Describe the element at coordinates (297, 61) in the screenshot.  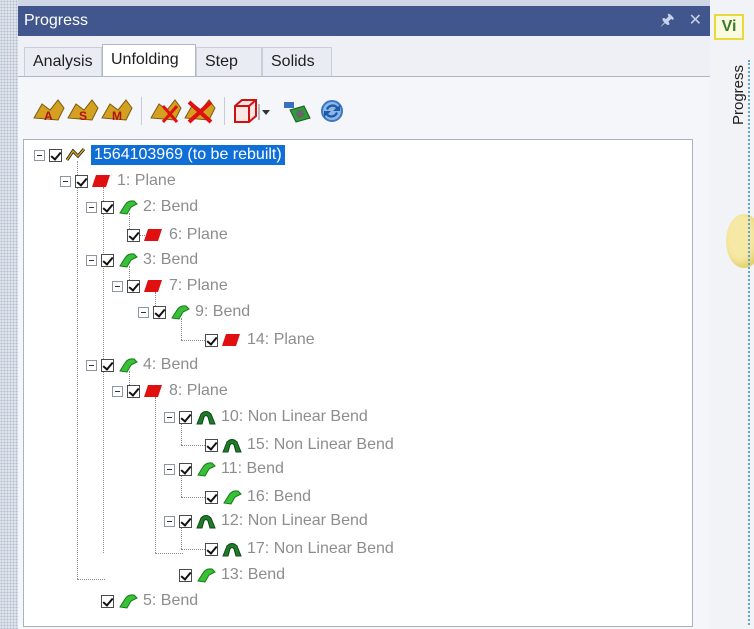
I see `tab-solids: Solids` at that location.